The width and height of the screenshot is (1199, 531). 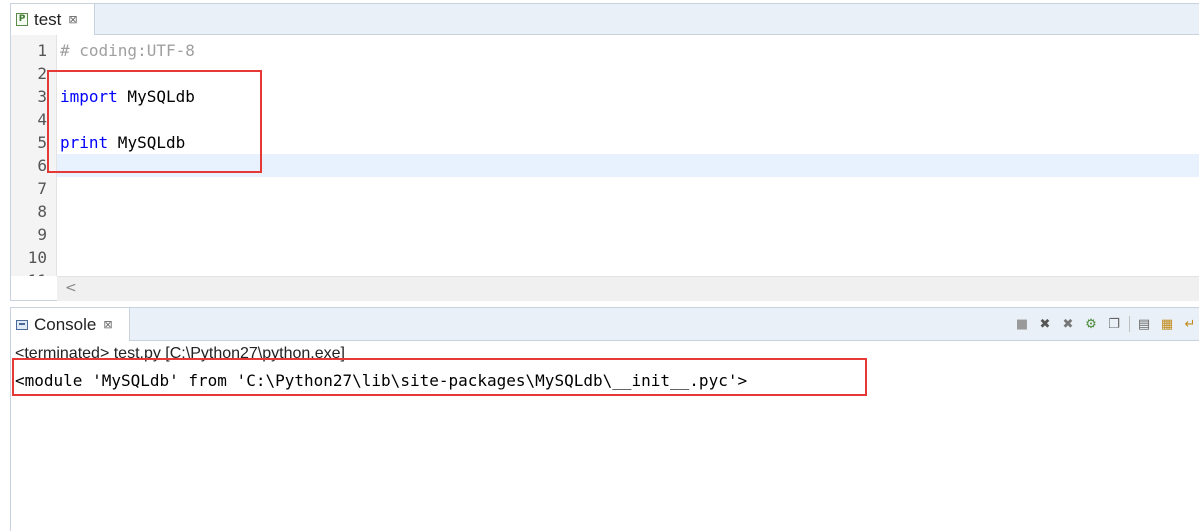 What do you see at coordinates (22, 324) in the screenshot?
I see `console-icon` at bounding box center [22, 324].